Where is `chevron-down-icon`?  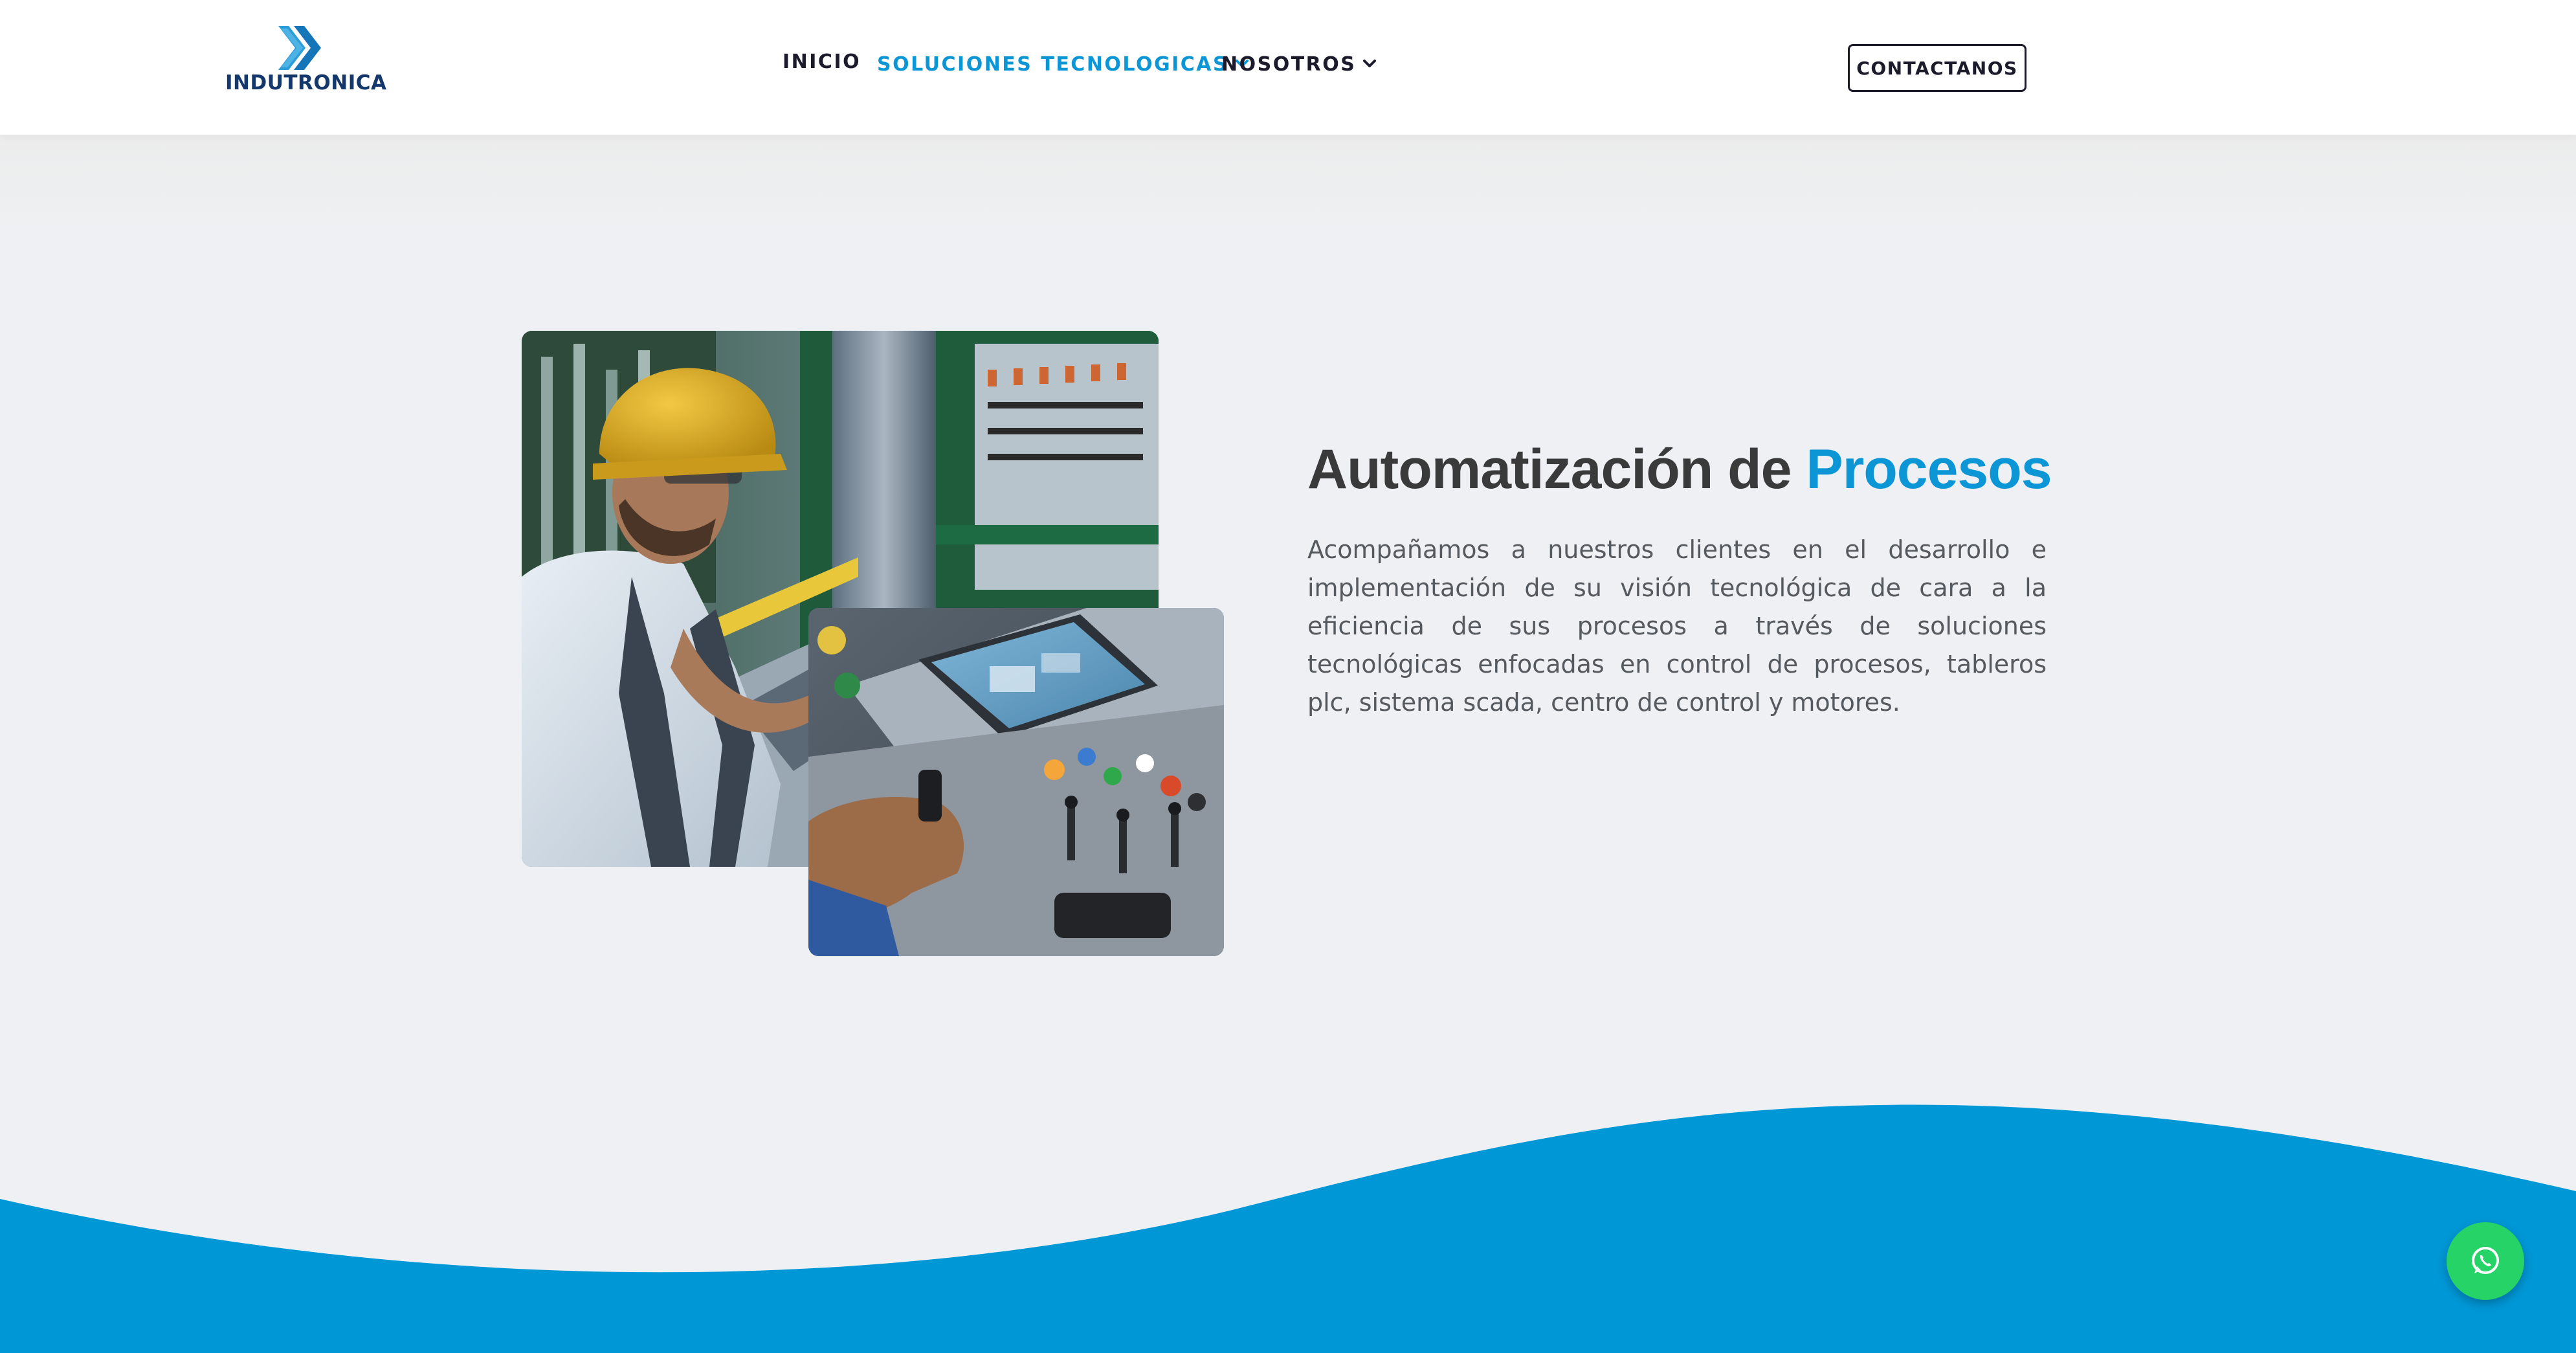 chevron-down-icon is located at coordinates (1370, 63).